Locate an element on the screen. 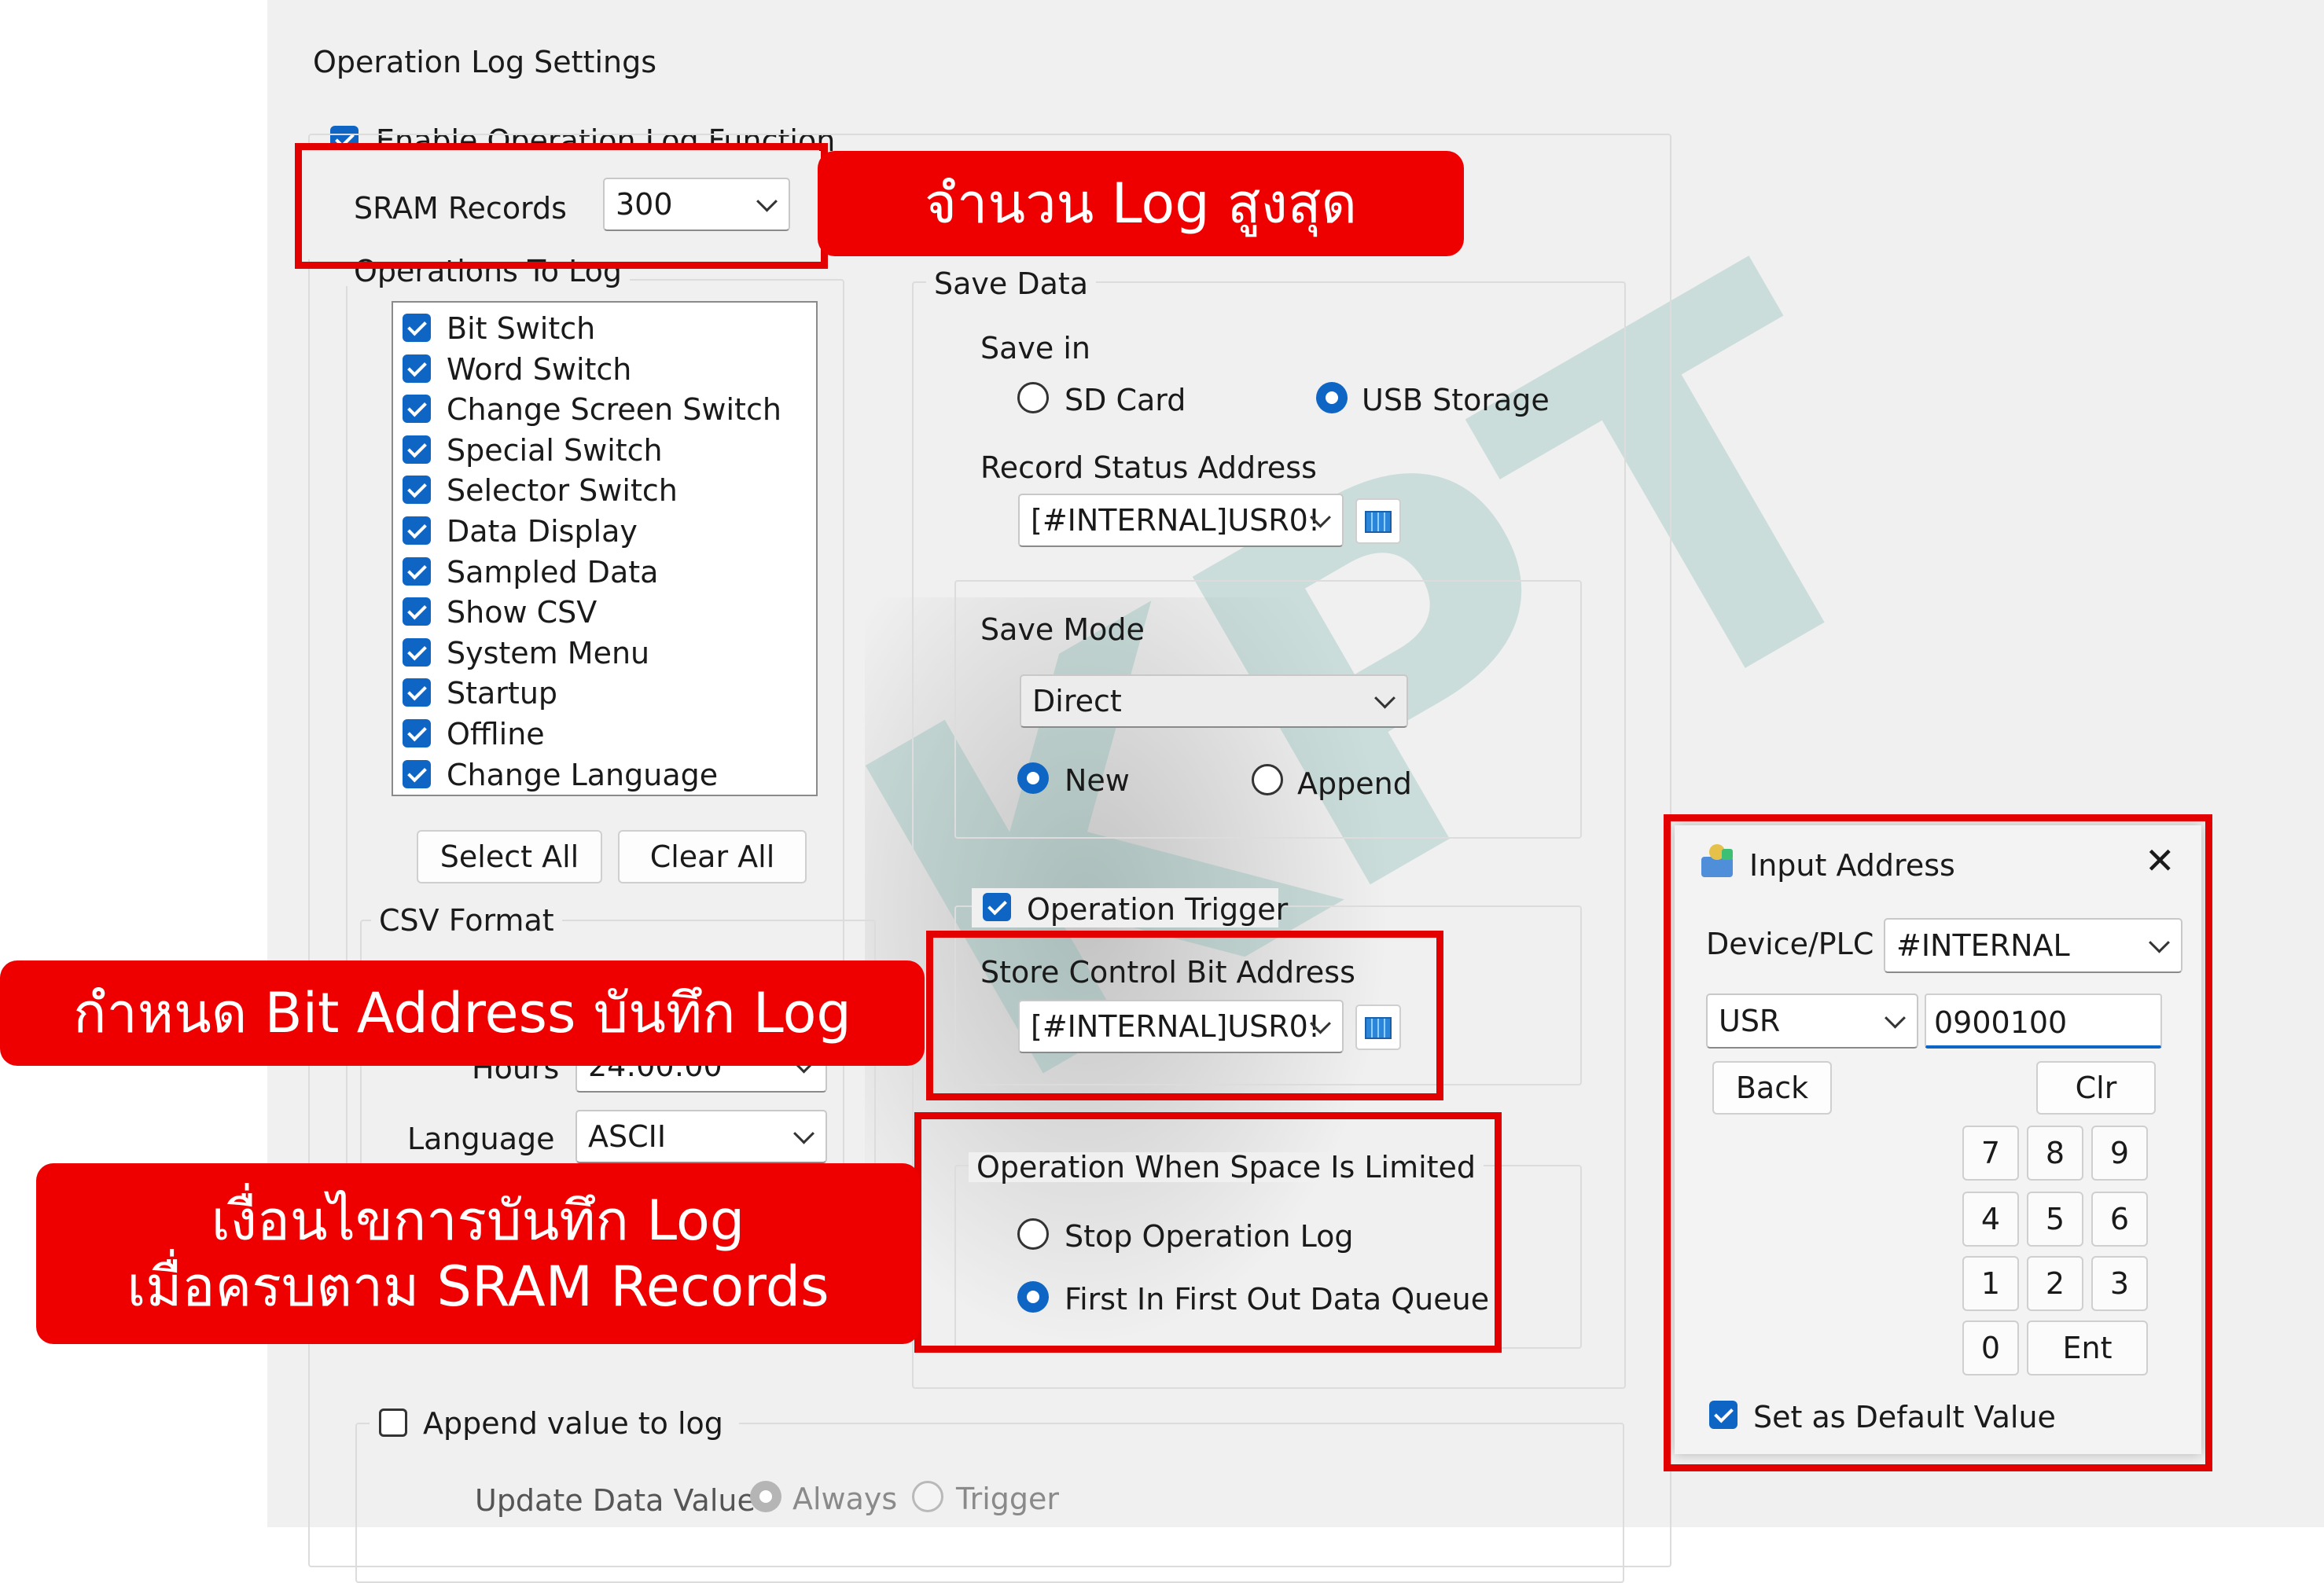 This screenshot has width=2324, height=1583. operation-trigger-label: Operation Trigger is located at coordinates (1158, 909).